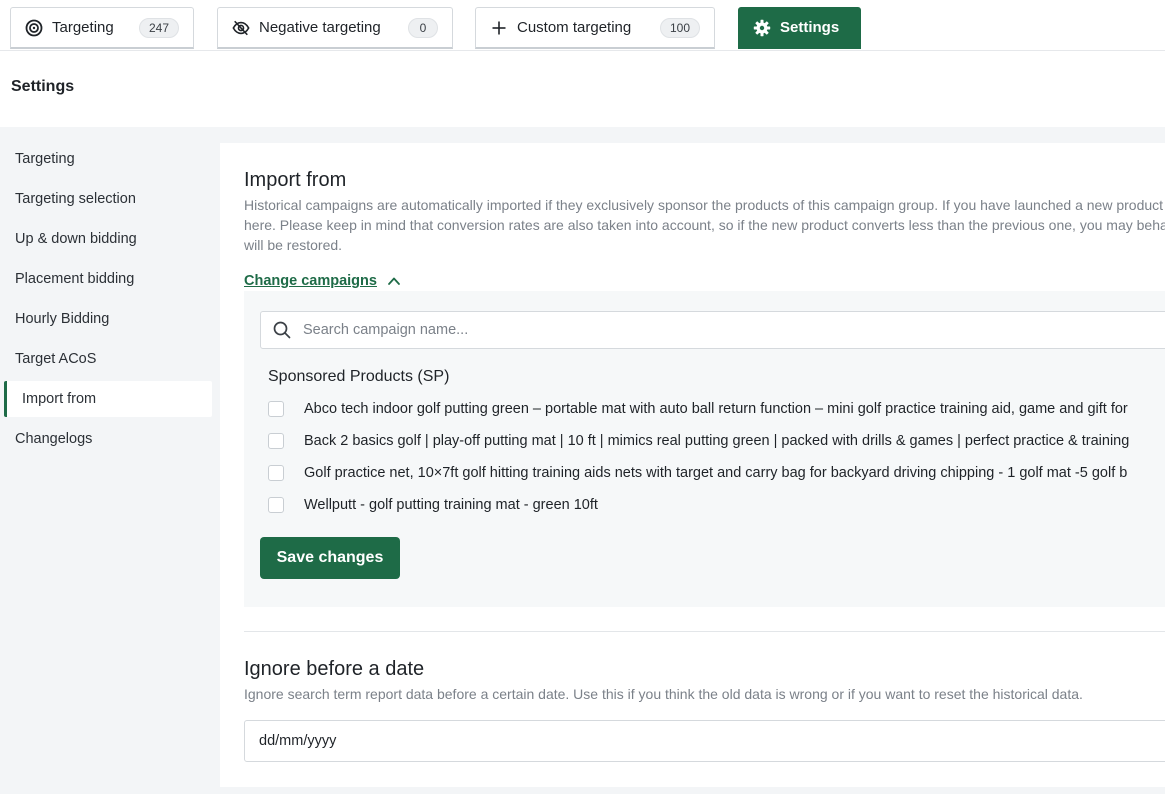 The width and height of the screenshot is (1165, 794). I want to click on tab-custom-targeting: Custom targeting 100, so click(595, 28).